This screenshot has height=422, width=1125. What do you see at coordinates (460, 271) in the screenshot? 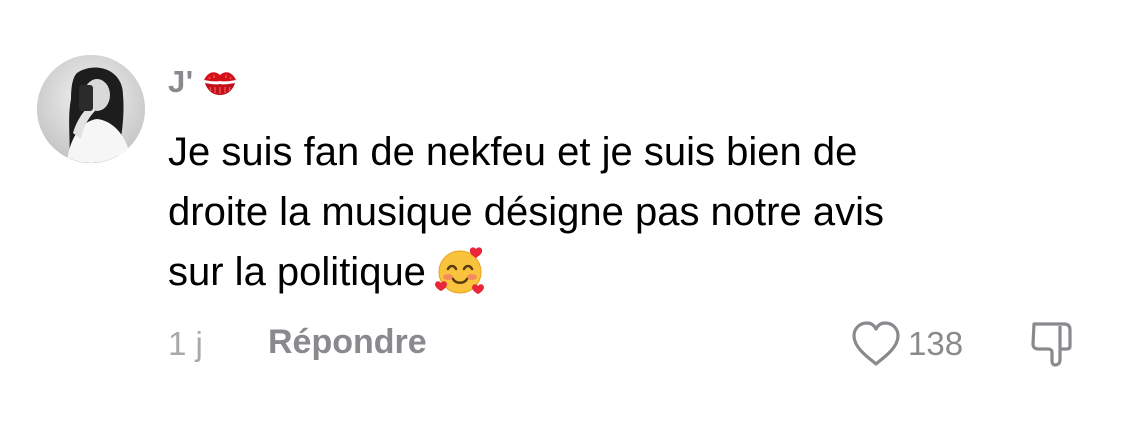
I see `smiling-face-with-hearts-icon` at bounding box center [460, 271].